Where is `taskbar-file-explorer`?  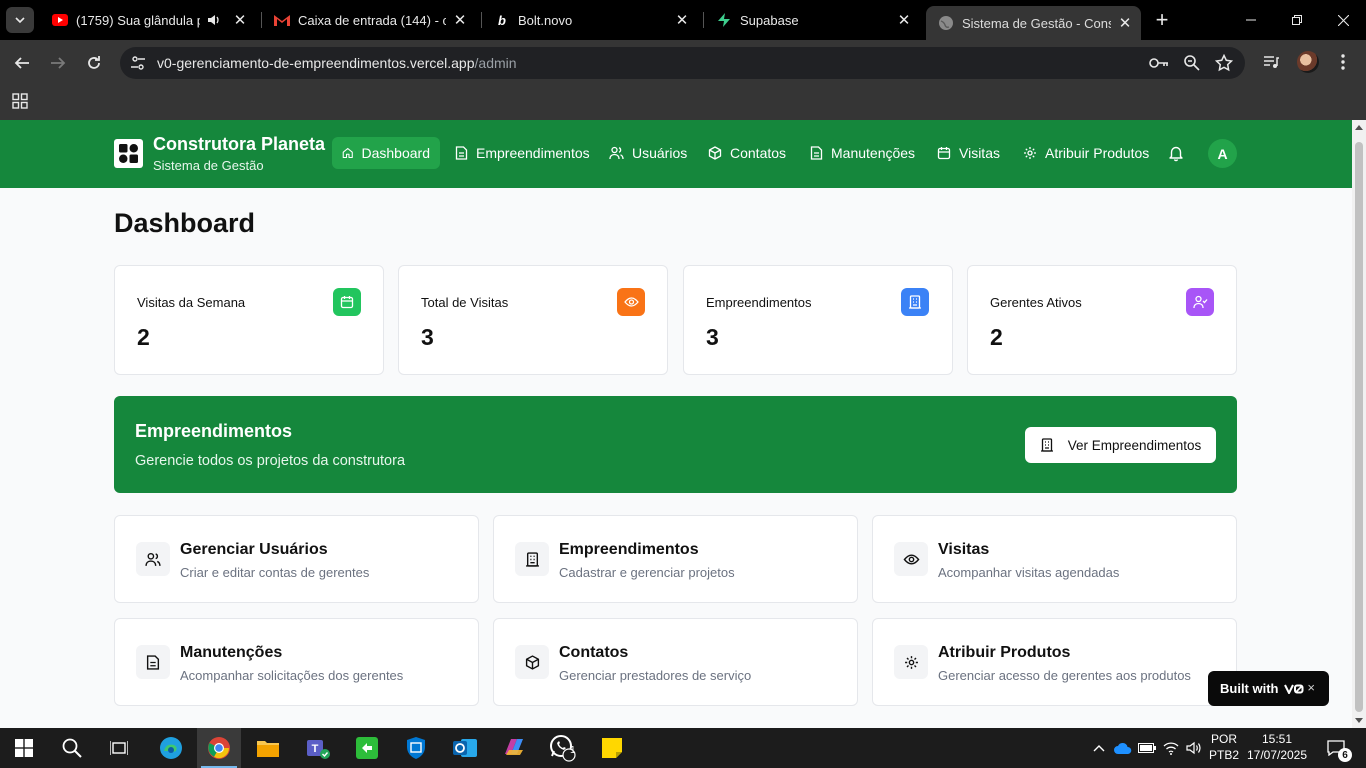
taskbar-file-explorer is located at coordinates (268, 748).